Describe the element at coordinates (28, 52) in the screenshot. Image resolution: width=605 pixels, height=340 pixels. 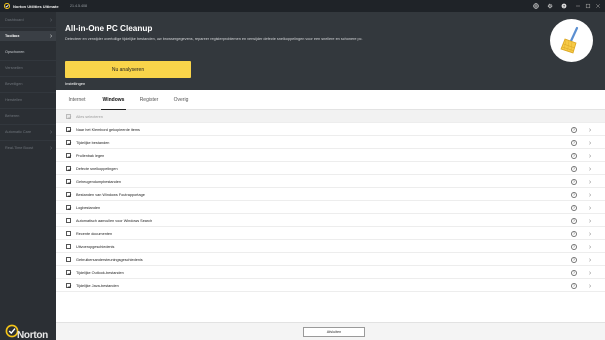
I see `sidebar-item-opschonen: Opschonen` at that location.